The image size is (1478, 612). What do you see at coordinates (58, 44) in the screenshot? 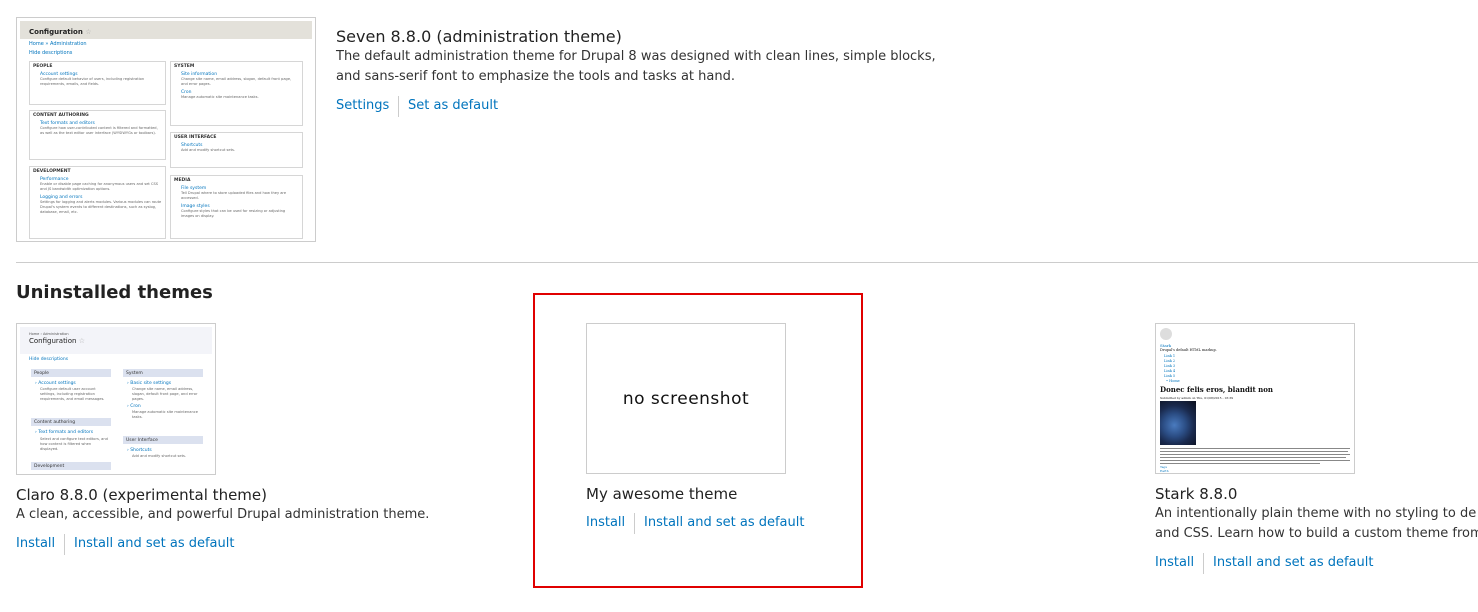
I see `seven-thumb-breadcrumb: Home » Administration` at bounding box center [58, 44].